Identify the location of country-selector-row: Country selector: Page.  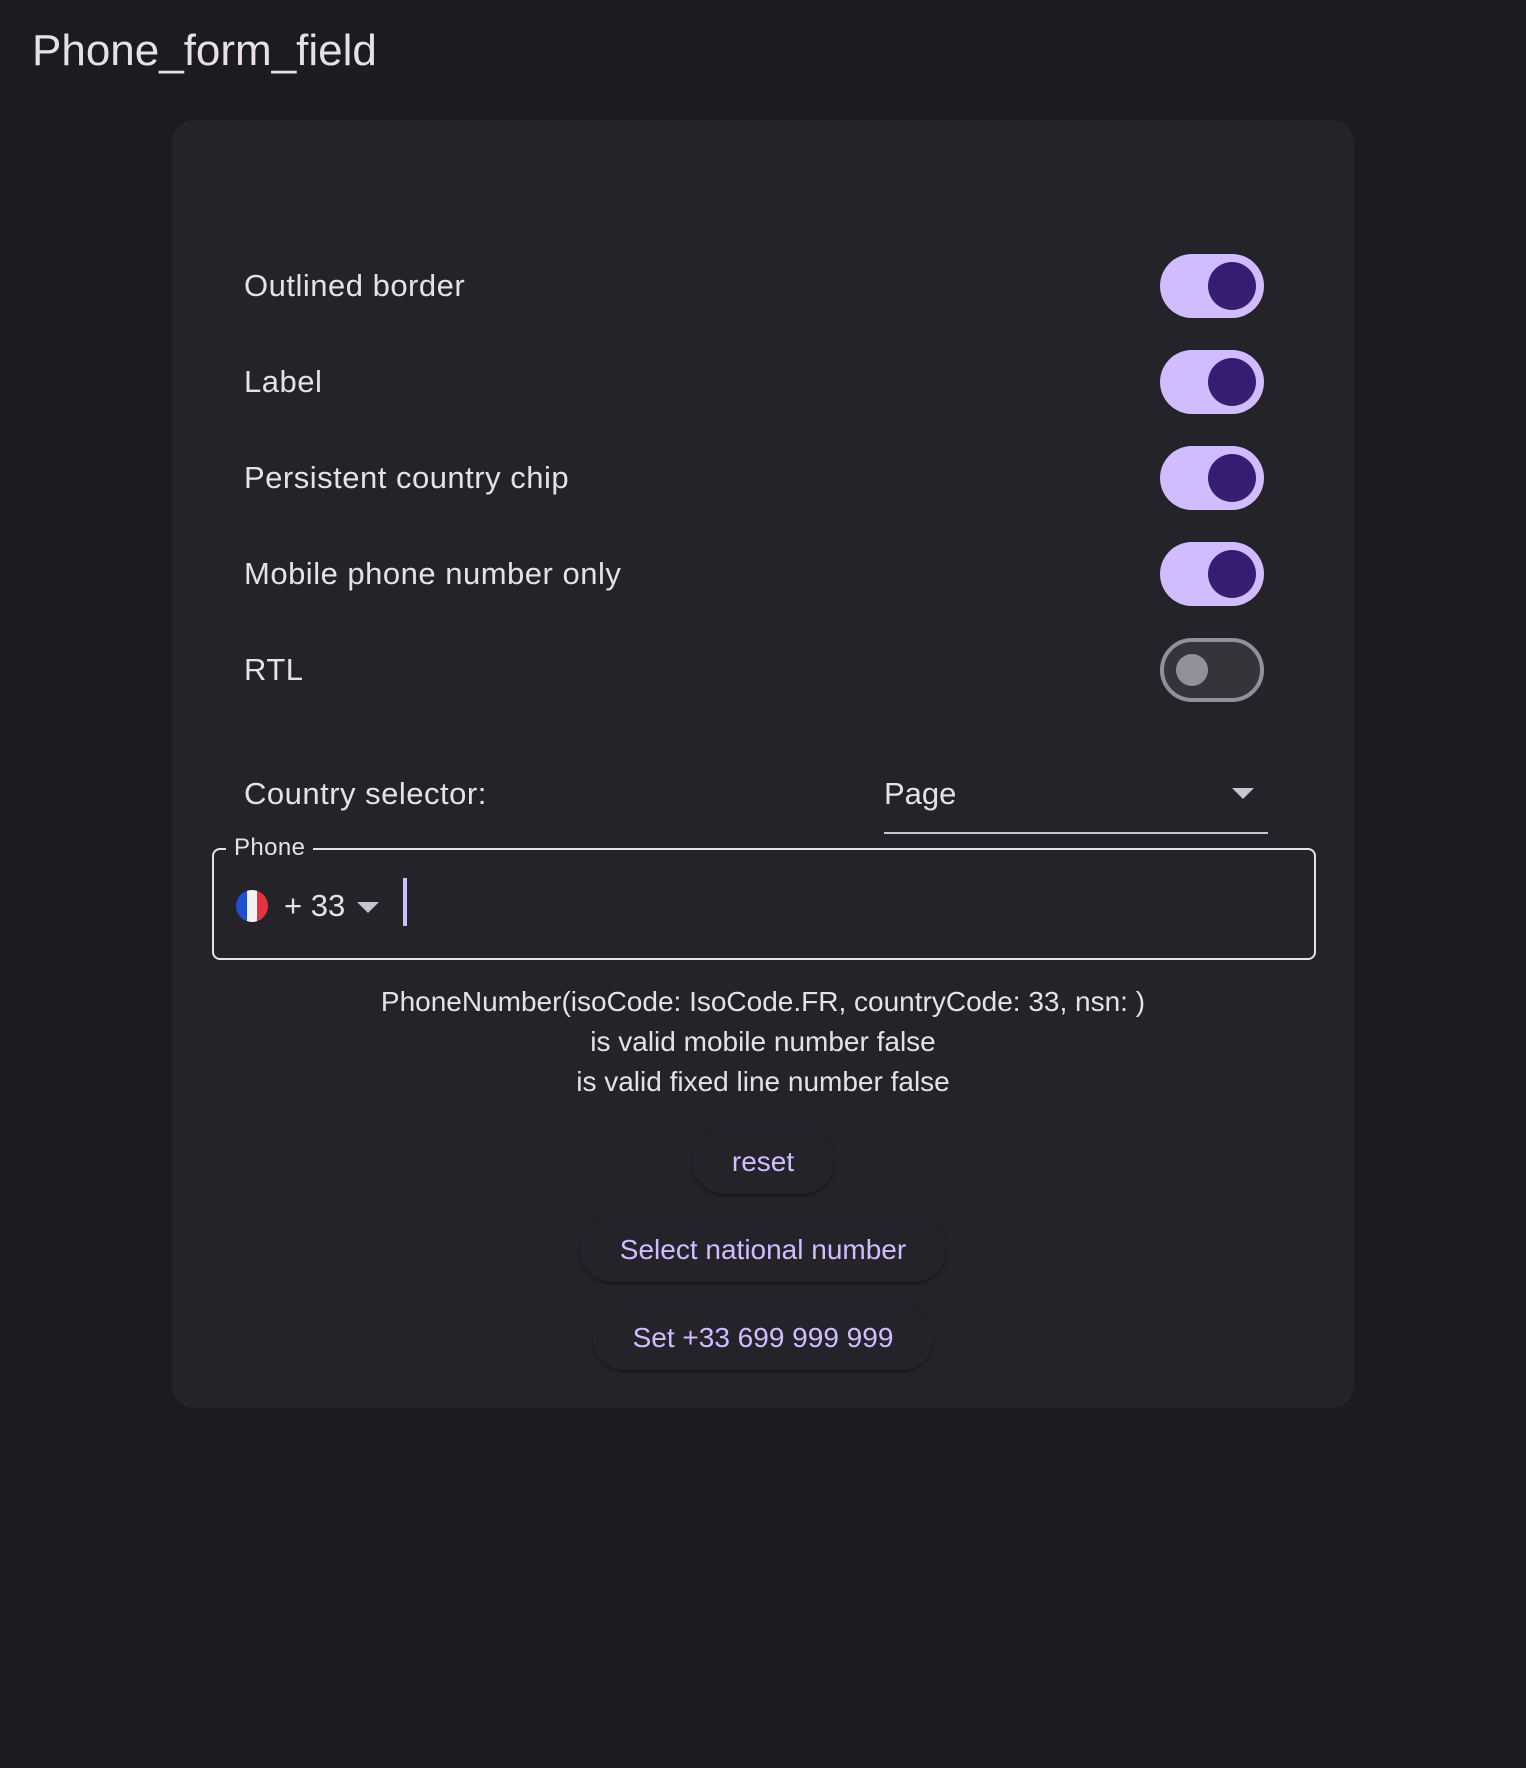
(756, 794).